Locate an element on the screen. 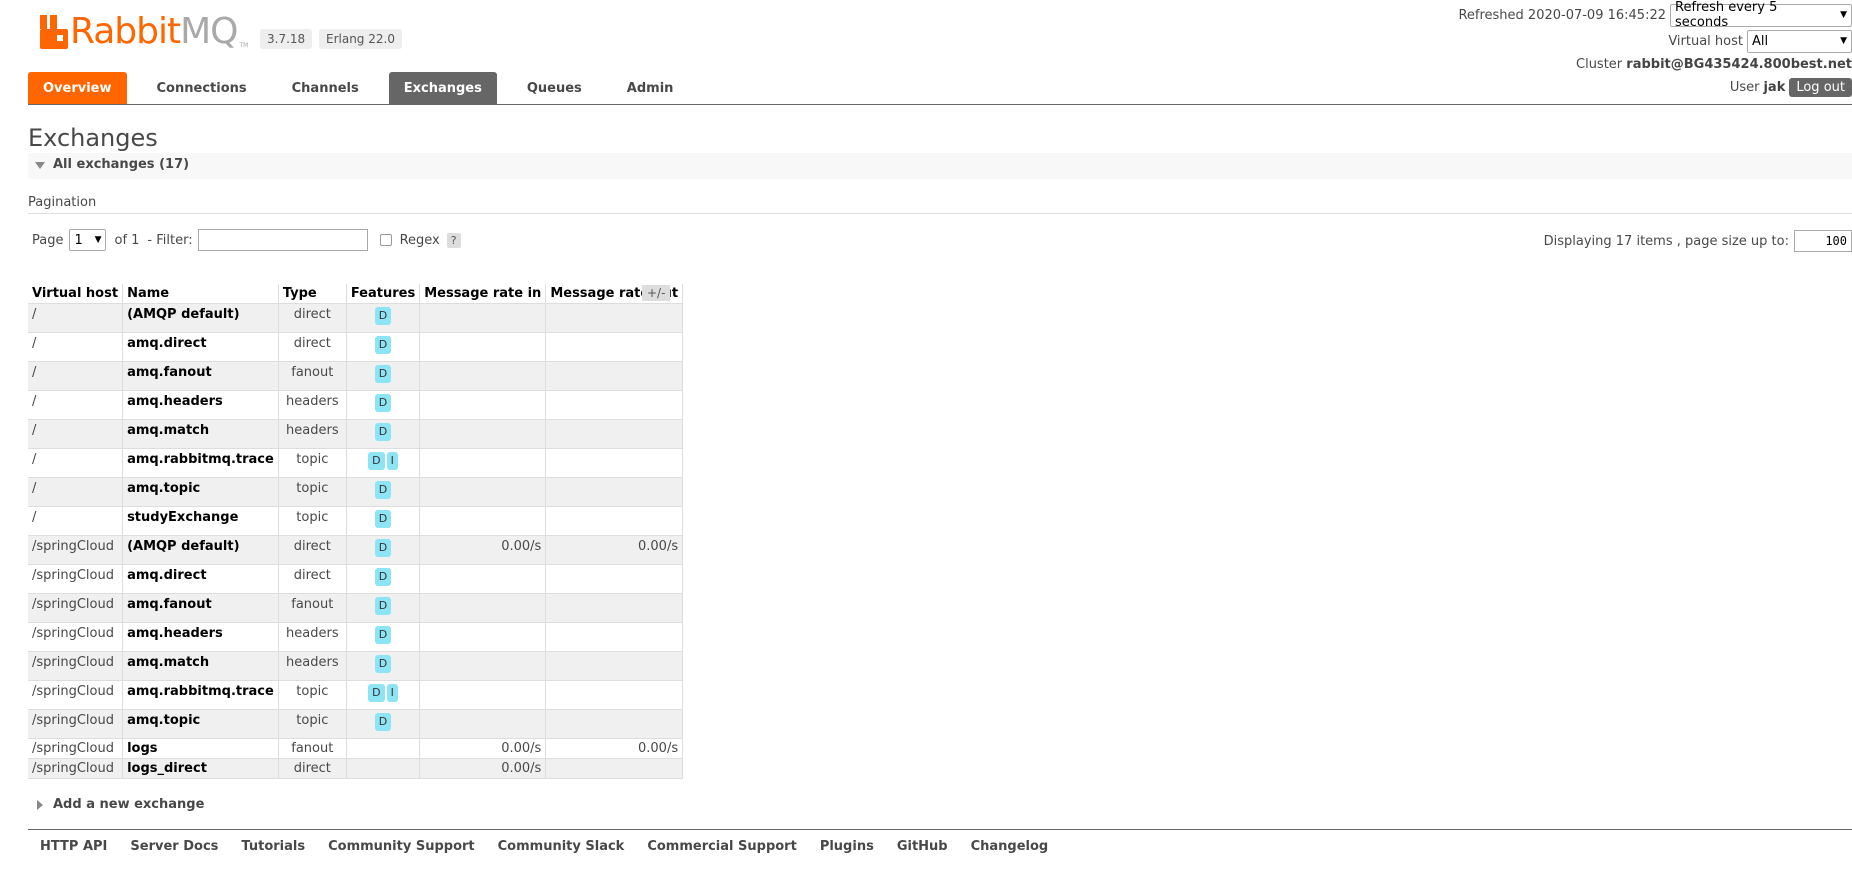  col-type: Type is located at coordinates (312, 294).